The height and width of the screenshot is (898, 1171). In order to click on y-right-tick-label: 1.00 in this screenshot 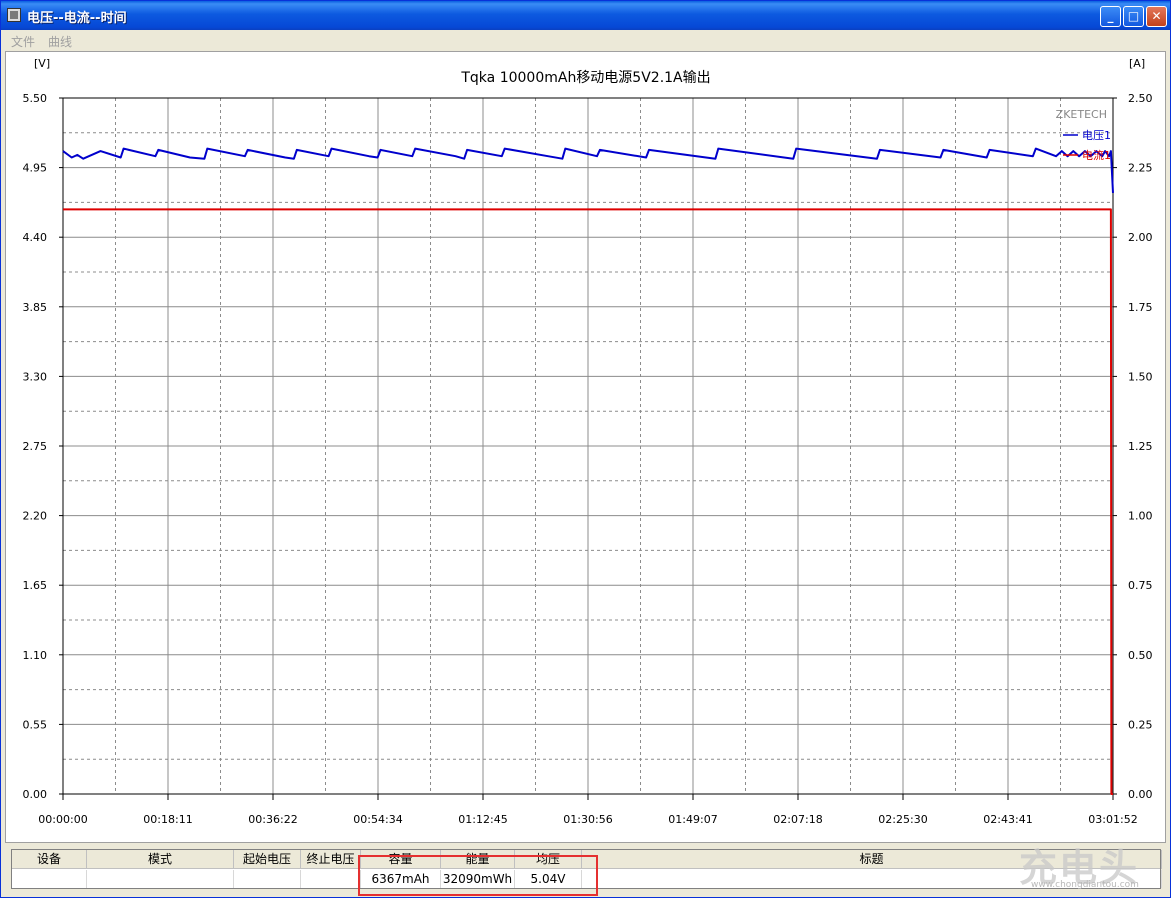, I will do `click(1140, 516)`.